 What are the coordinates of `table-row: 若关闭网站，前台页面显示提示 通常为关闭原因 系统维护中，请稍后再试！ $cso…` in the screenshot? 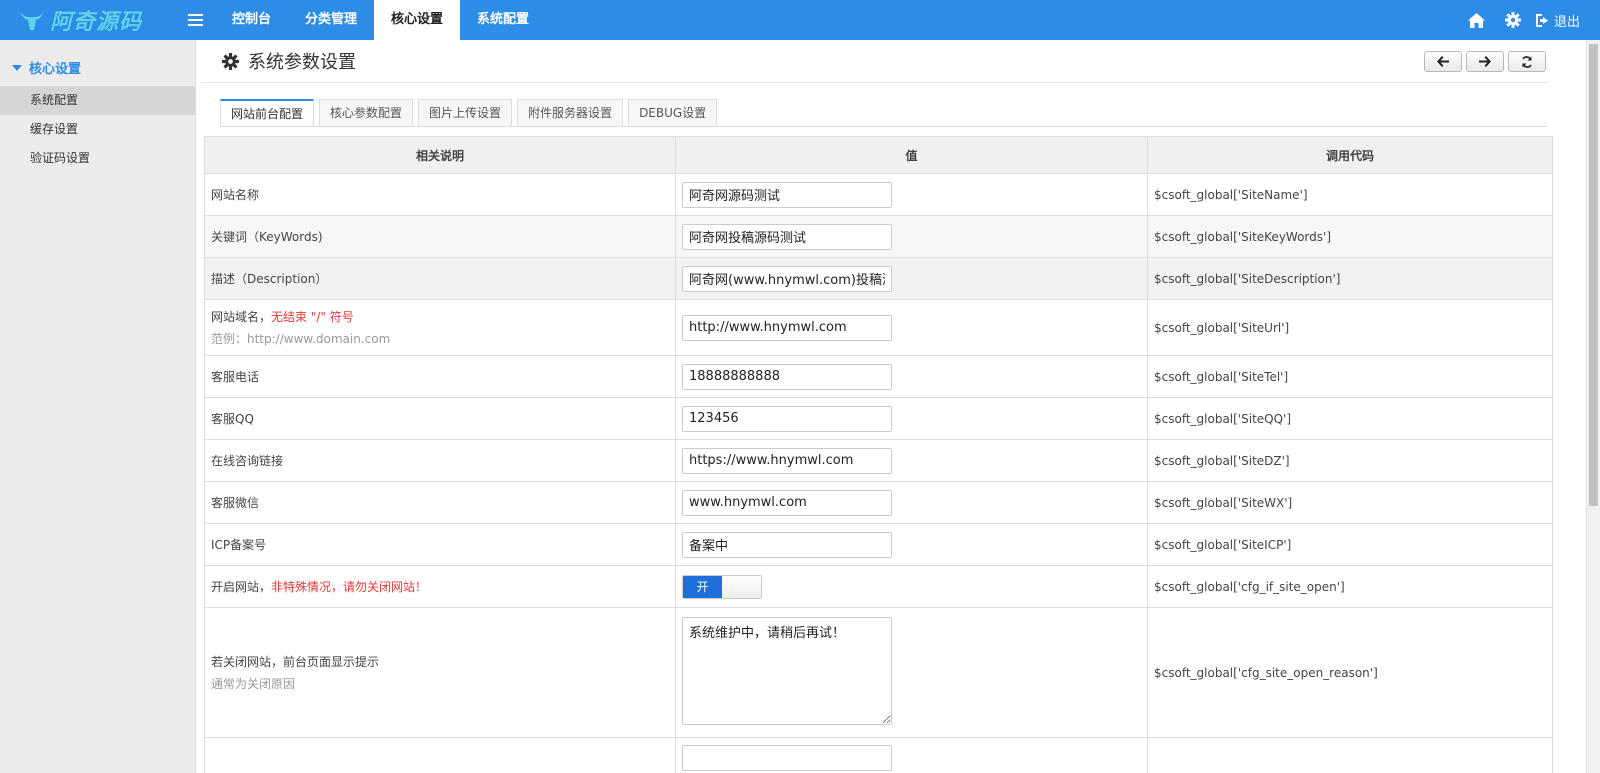 It's located at (878, 672).